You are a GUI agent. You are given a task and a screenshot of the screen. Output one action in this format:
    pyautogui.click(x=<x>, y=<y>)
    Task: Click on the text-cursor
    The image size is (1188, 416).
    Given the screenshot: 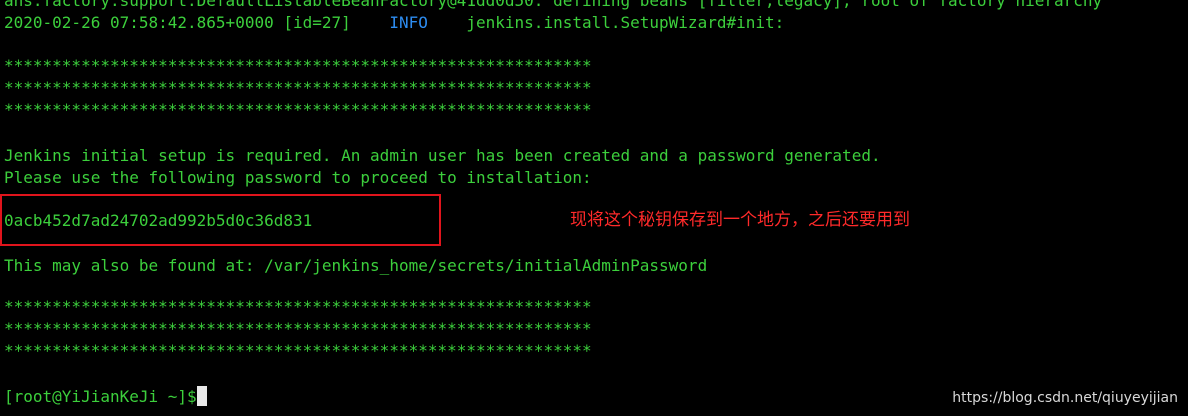 What is the action you would take?
    pyautogui.click(x=201, y=396)
    